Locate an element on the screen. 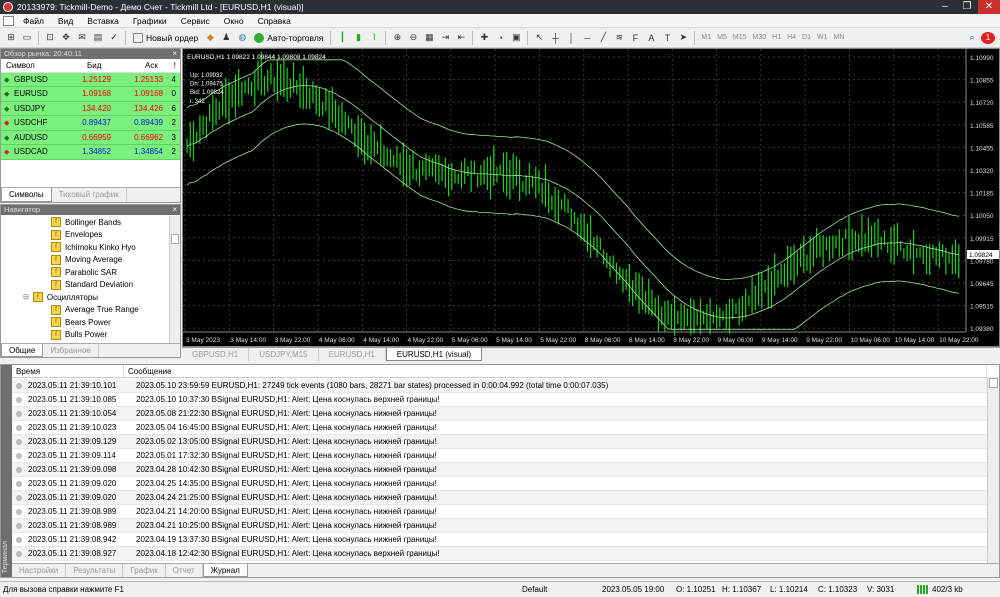 The height and width of the screenshot is (597, 1000). zoom-in-icon: ⊕ is located at coordinates (397, 38).